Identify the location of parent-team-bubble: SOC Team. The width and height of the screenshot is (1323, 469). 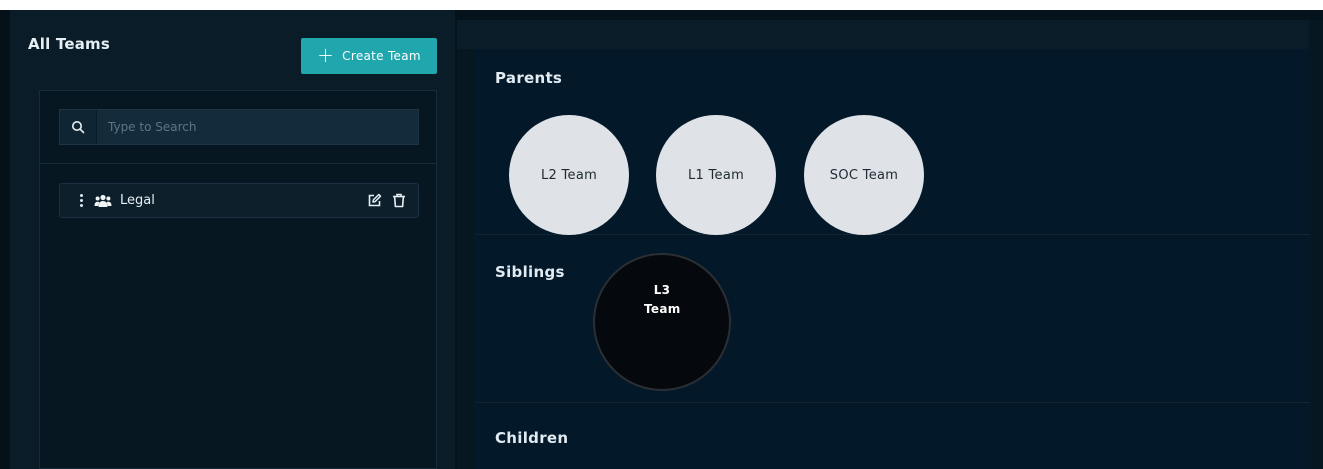
(864, 175).